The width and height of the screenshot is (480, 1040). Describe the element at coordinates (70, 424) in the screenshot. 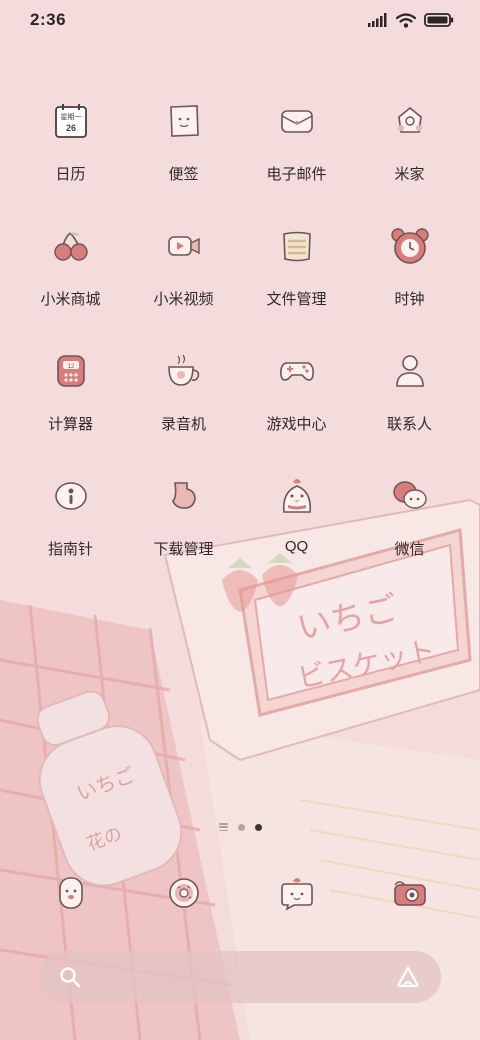

I see `app-label: 计算器` at that location.